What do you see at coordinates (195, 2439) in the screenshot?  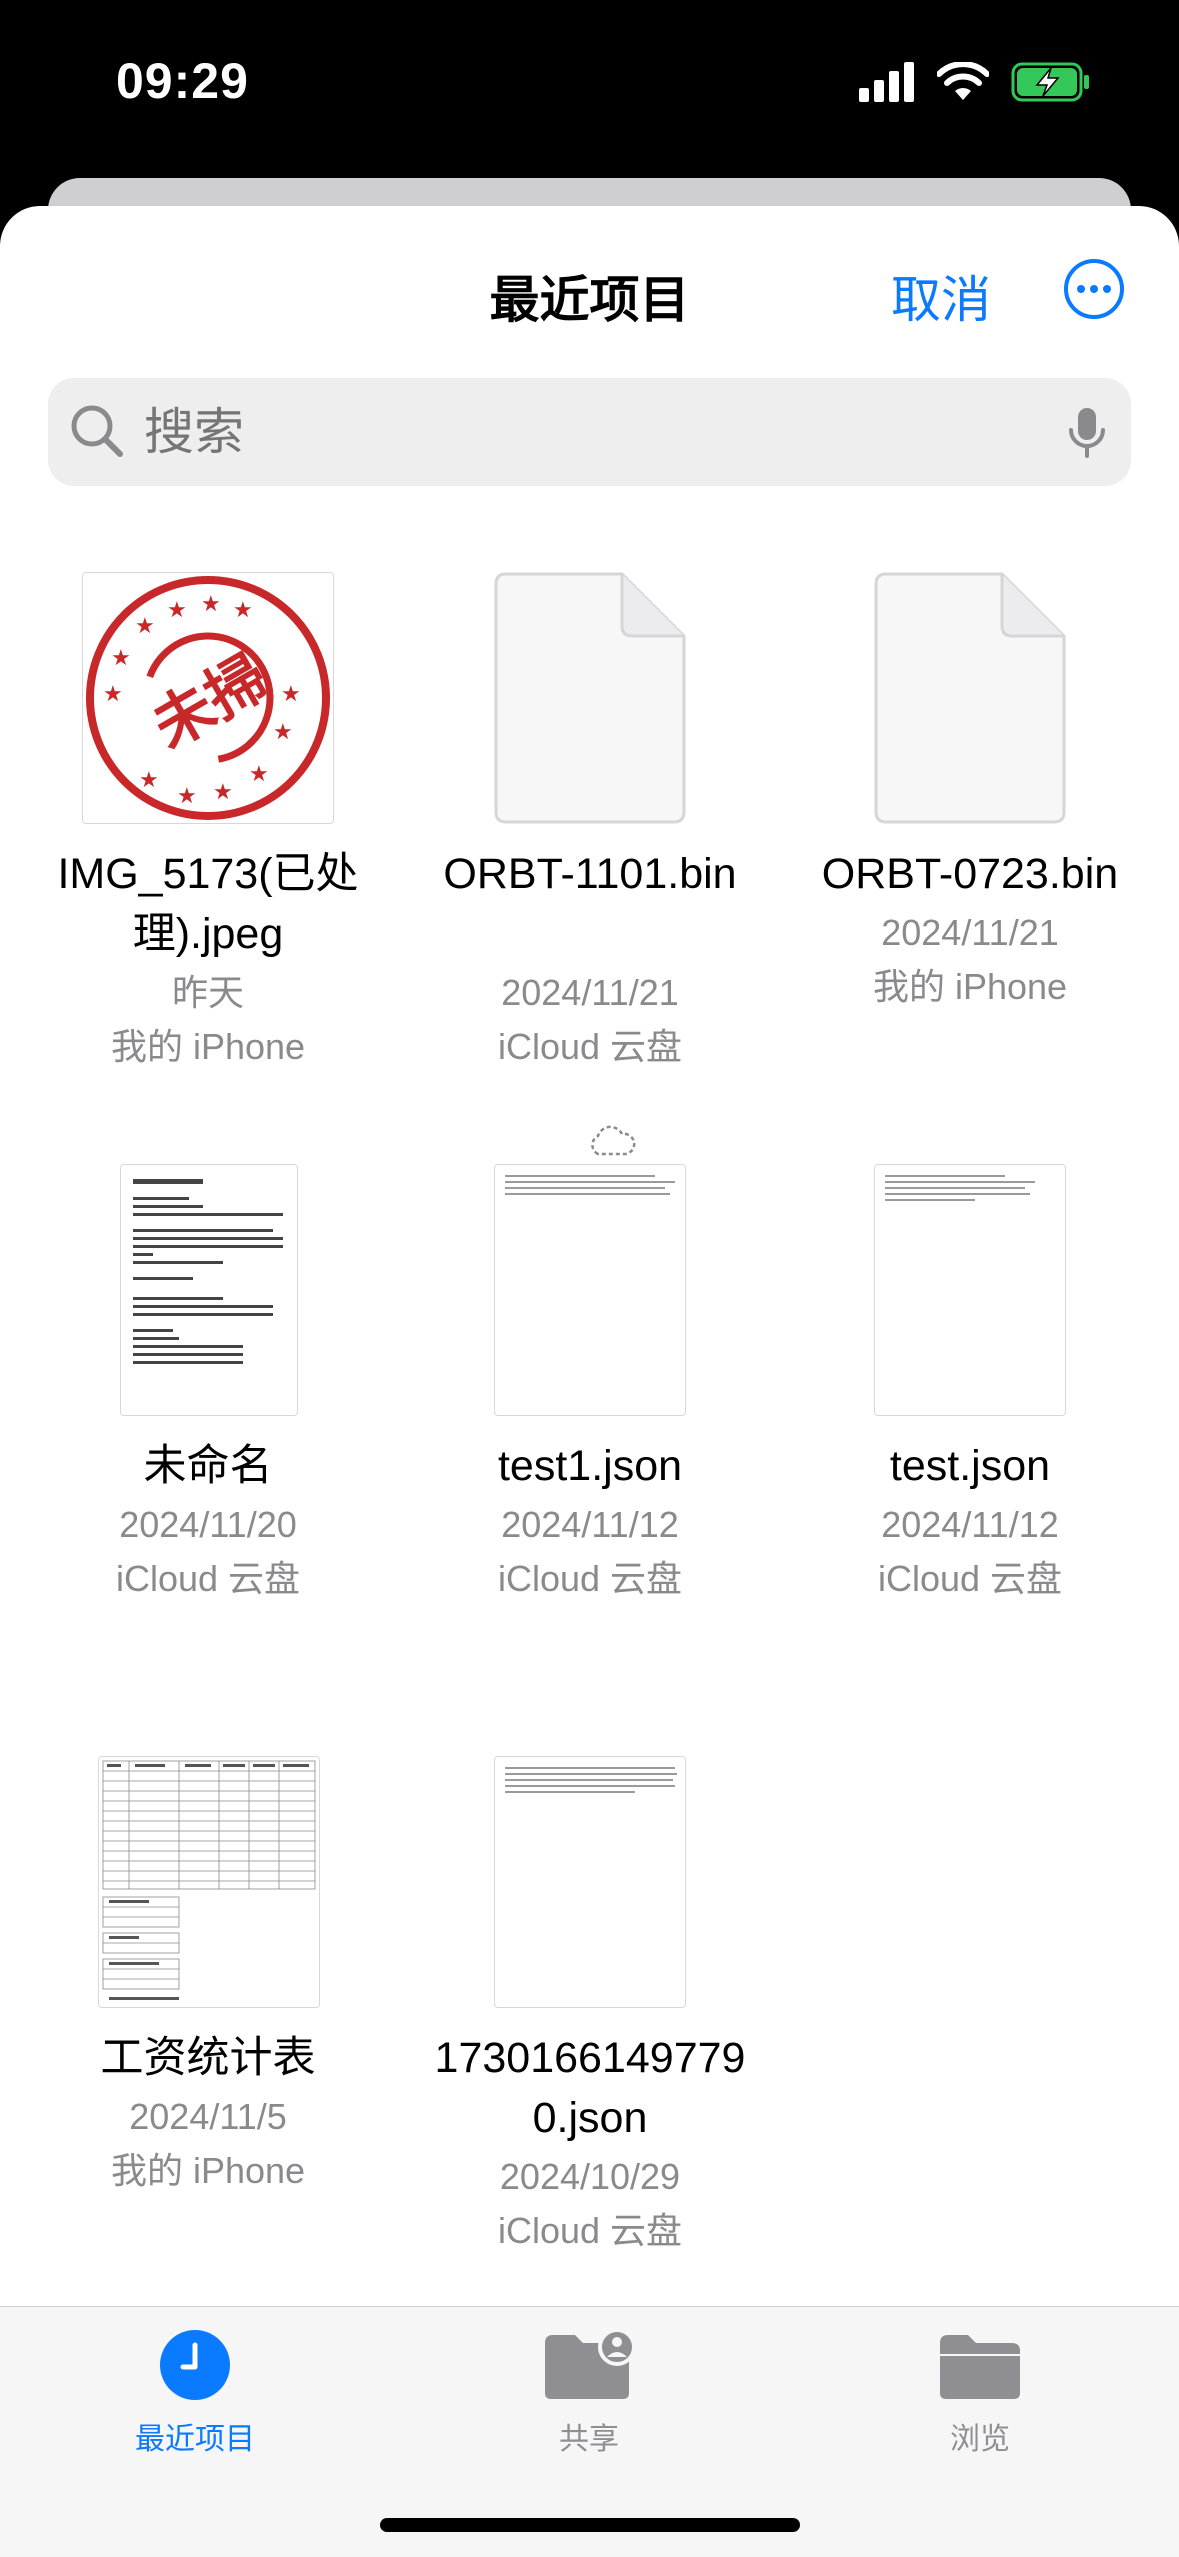 I see `tab-label: 最近项目` at bounding box center [195, 2439].